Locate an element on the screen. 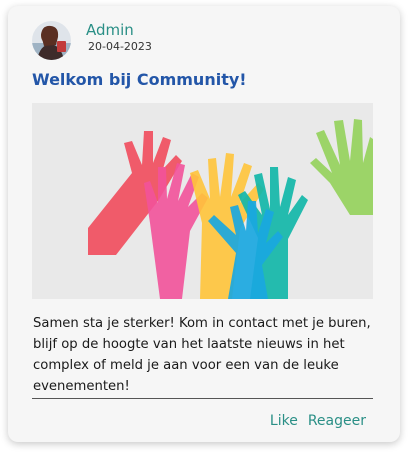 The image size is (410, 455). author-avatar is located at coordinates (51, 40).